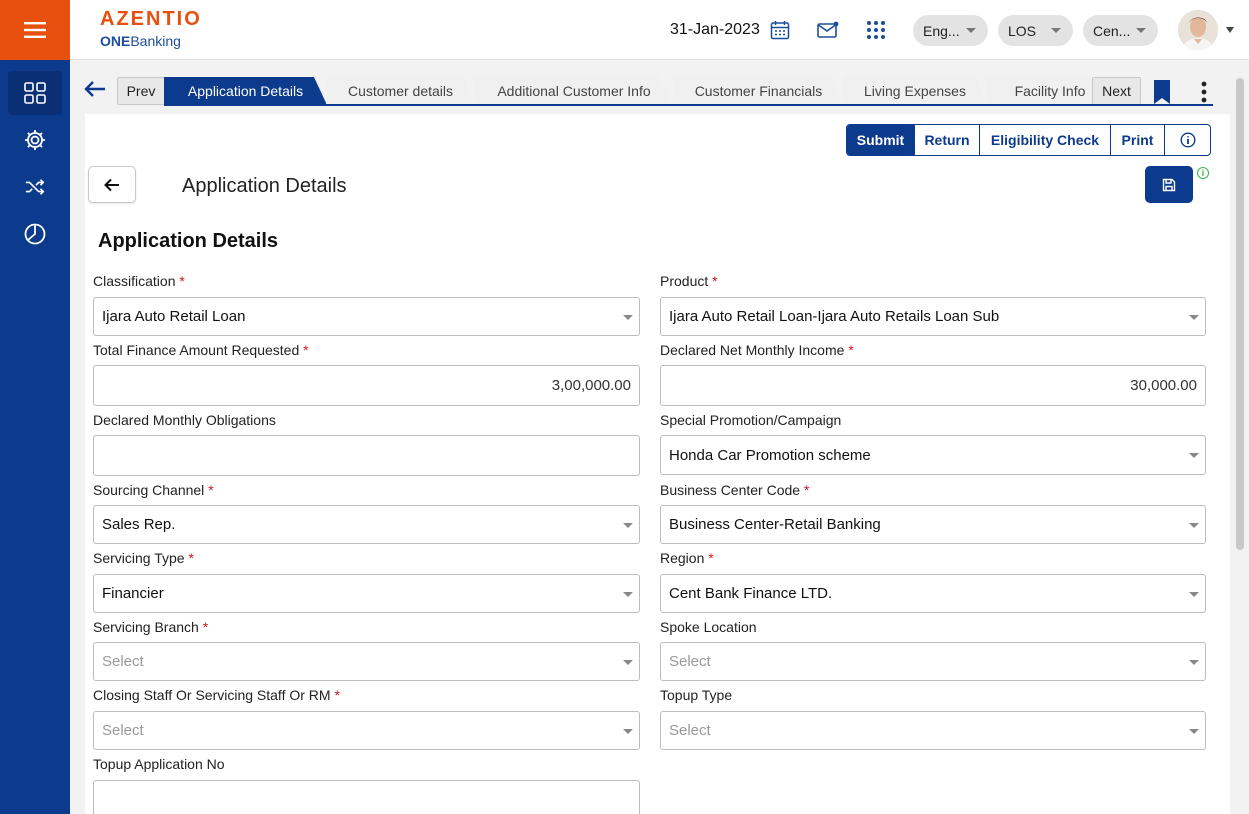  What do you see at coordinates (95, 91) in the screenshot?
I see `back-nav-button` at bounding box center [95, 91].